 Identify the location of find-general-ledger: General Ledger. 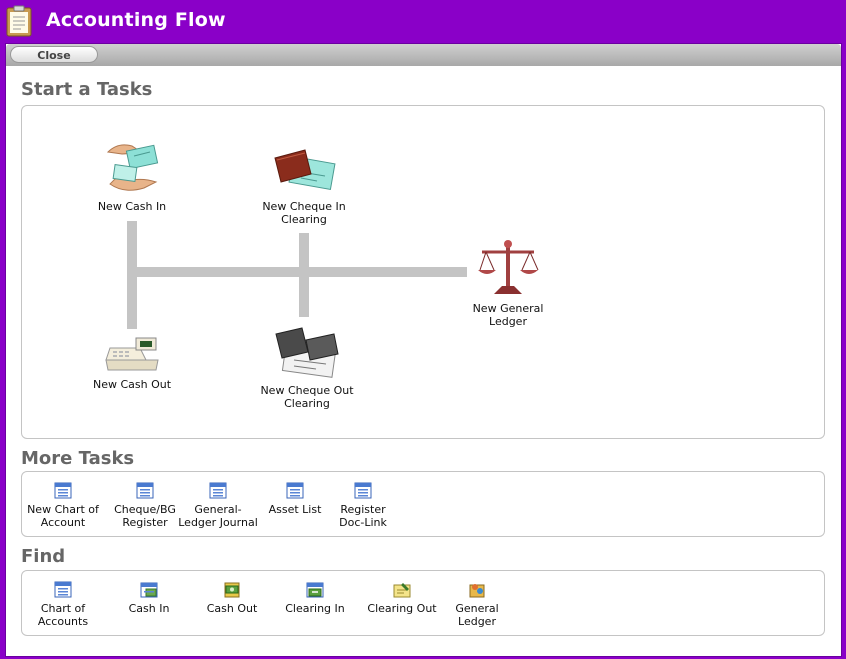
(477, 604).